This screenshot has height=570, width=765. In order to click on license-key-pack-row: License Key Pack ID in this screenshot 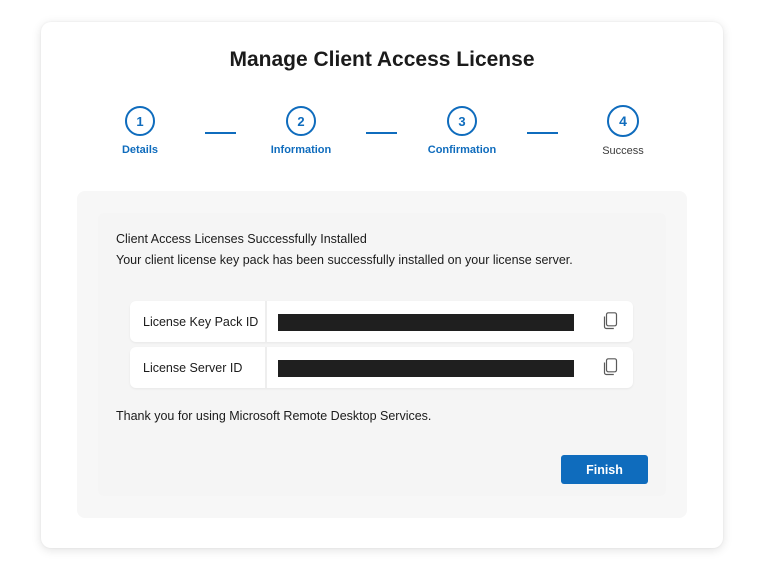, I will do `click(381, 321)`.